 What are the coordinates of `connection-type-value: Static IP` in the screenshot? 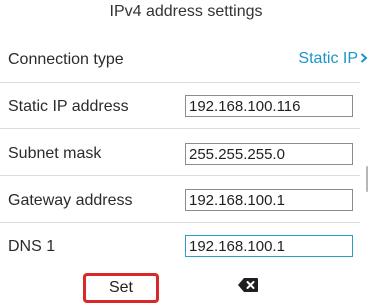 It's located at (333, 59).